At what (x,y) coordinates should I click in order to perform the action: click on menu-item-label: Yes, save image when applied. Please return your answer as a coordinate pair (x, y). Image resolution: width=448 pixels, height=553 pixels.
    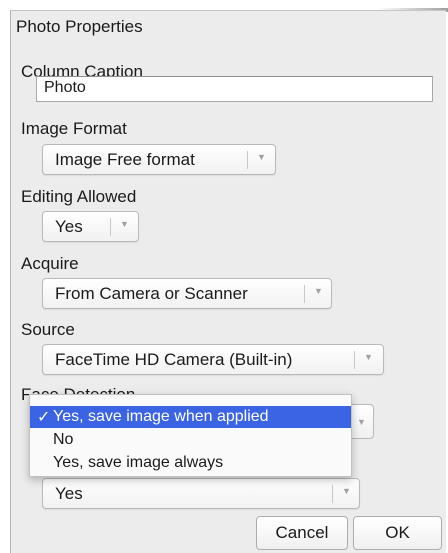
    Looking at the image, I should click on (161, 416).